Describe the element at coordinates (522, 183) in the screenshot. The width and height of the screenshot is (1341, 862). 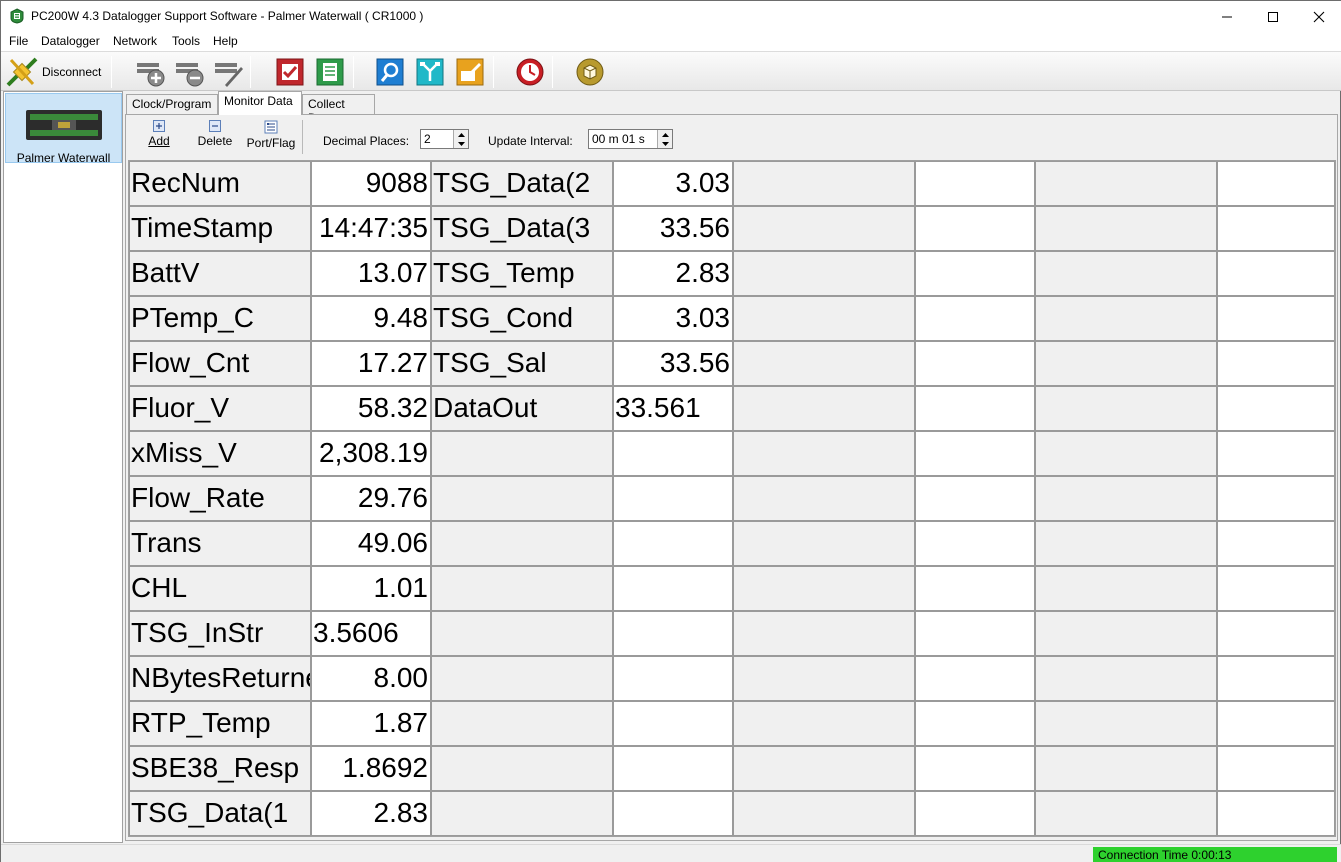
I see `field-name-cell: TSG_Data(2` at that location.